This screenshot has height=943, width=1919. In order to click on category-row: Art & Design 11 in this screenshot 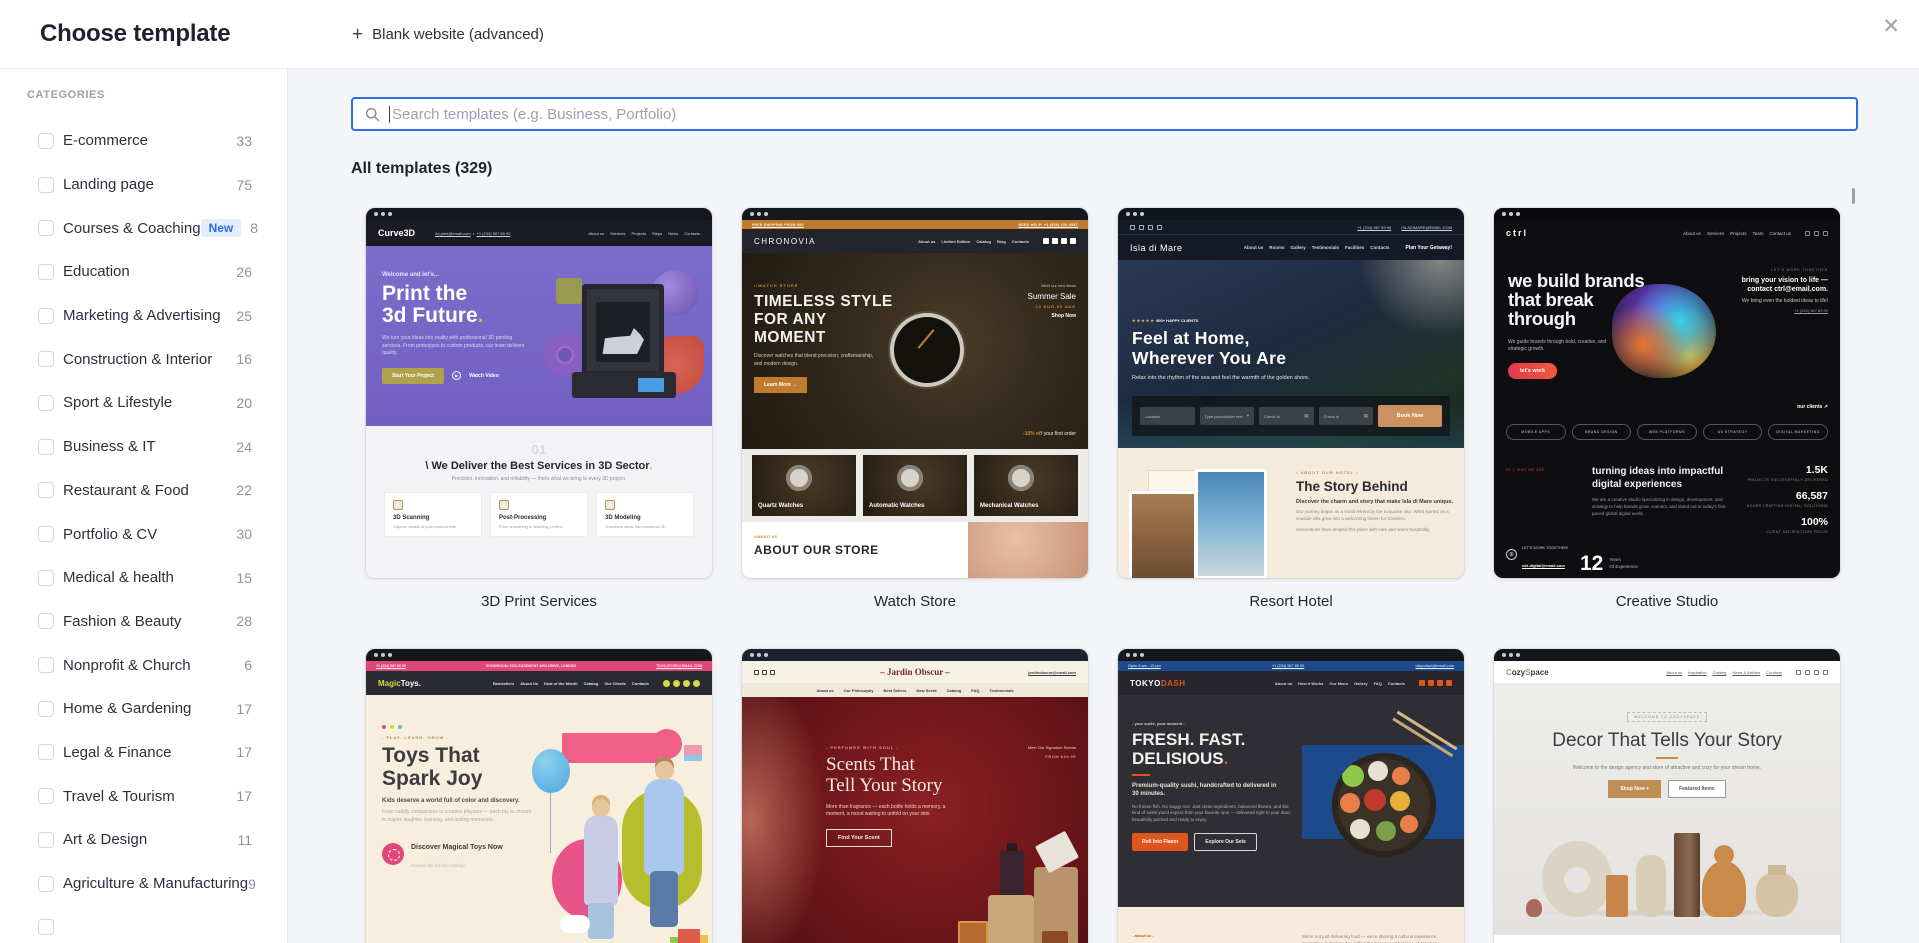, I will do `click(143, 840)`.